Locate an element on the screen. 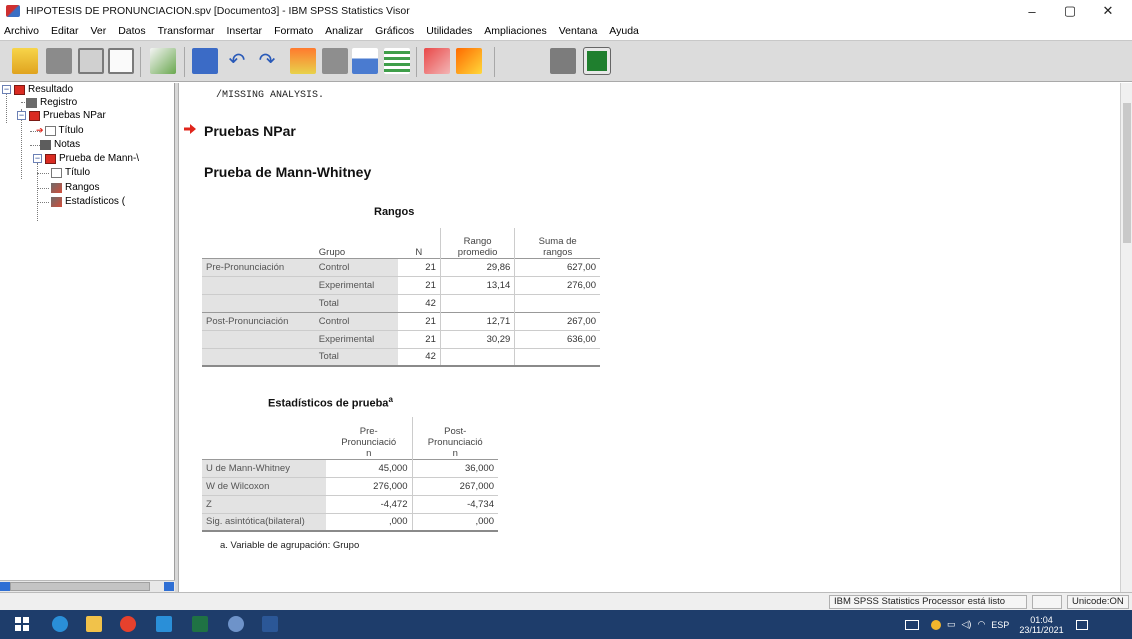 The height and width of the screenshot is (639, 1132). tree-line is located at coordinates (43, 188).